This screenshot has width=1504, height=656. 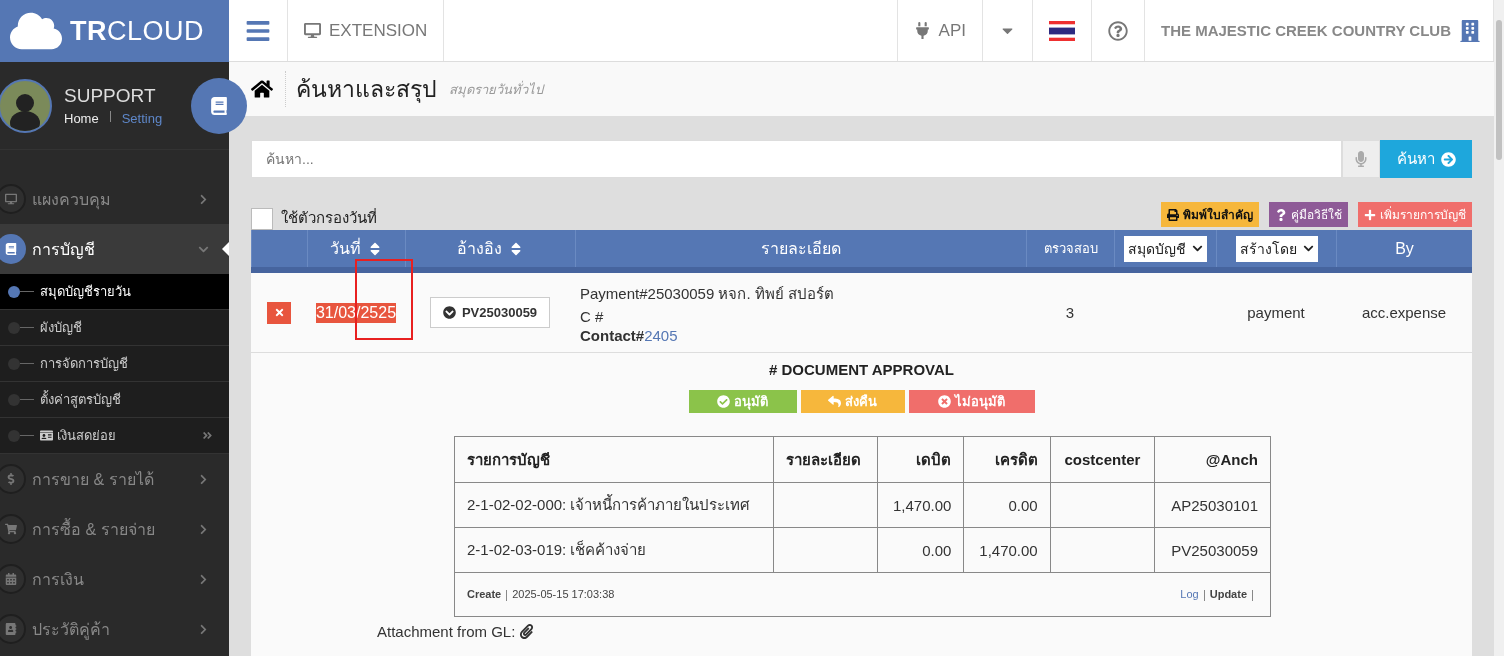 I want to click on entry-date: 31/03/2525, so click(x=356, y=312).